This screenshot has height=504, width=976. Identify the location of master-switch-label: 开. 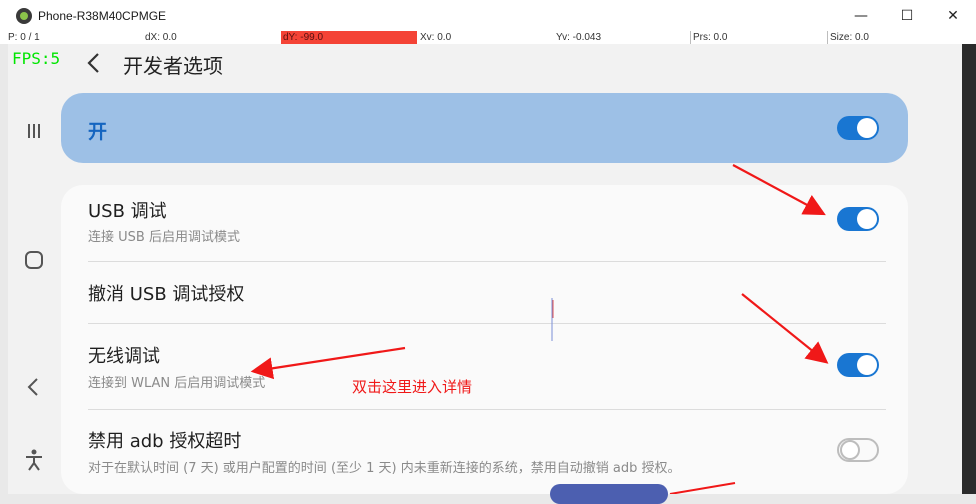
(98, 132).